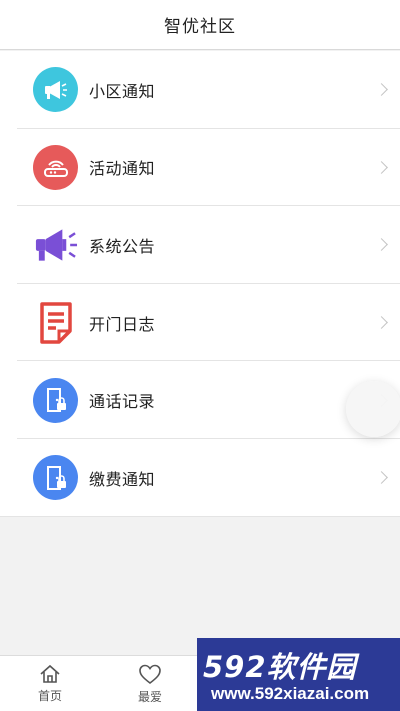  What do you see at coordinates (200, 168) in the screenshot?
I see `menu-item-activity-notice: 活动通知` at bounding box center [200, 168].